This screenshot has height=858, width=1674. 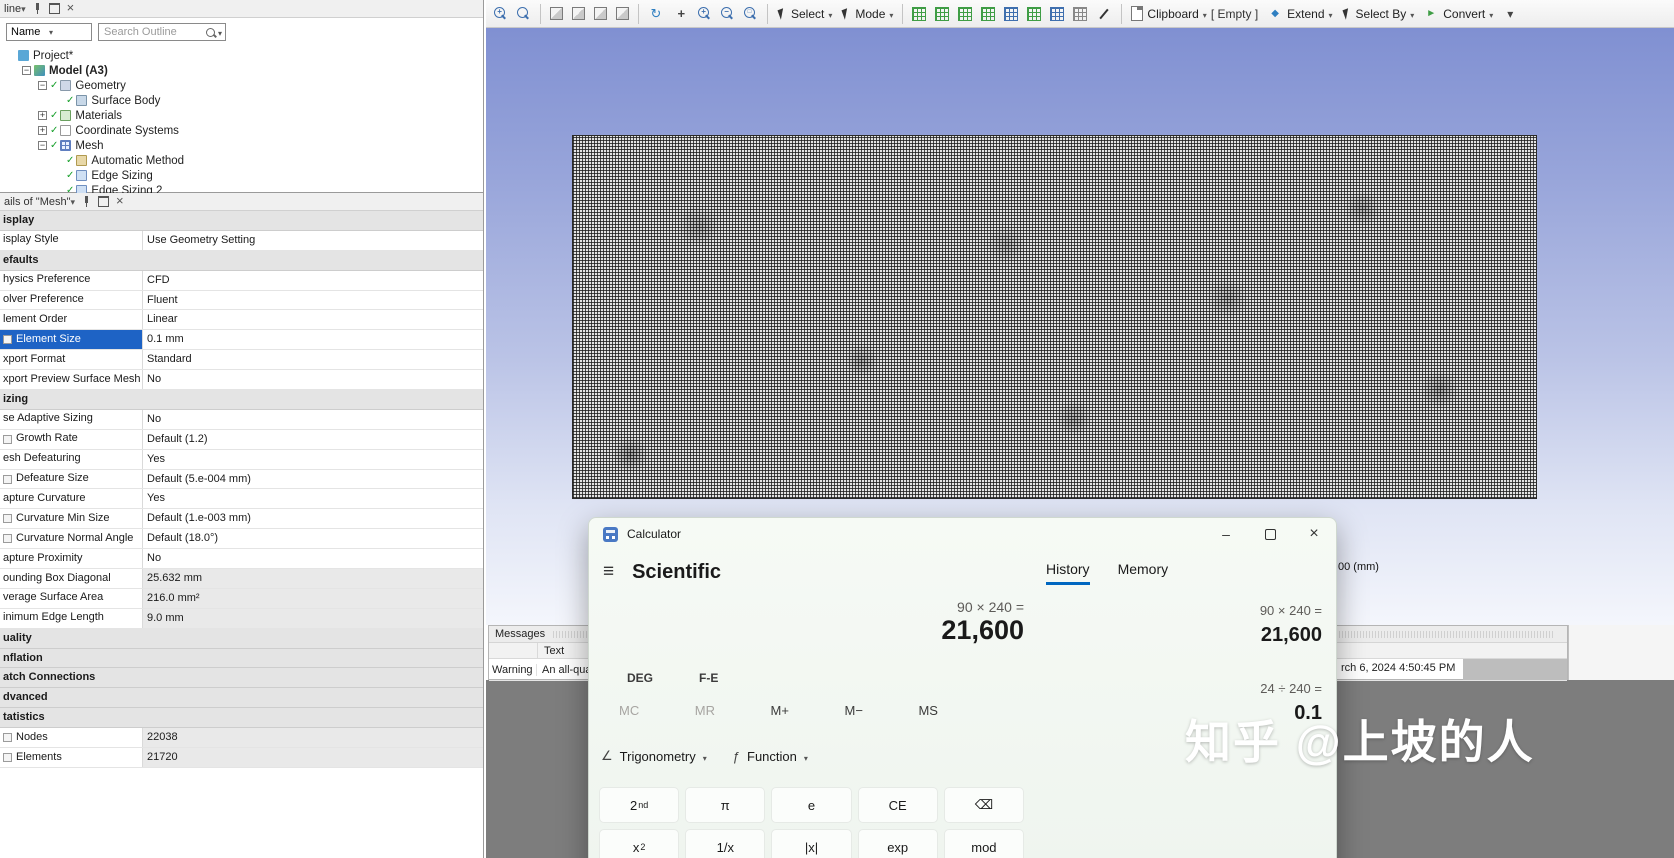 I want to click on text-column-header: Text, so click(x=551, y=651).